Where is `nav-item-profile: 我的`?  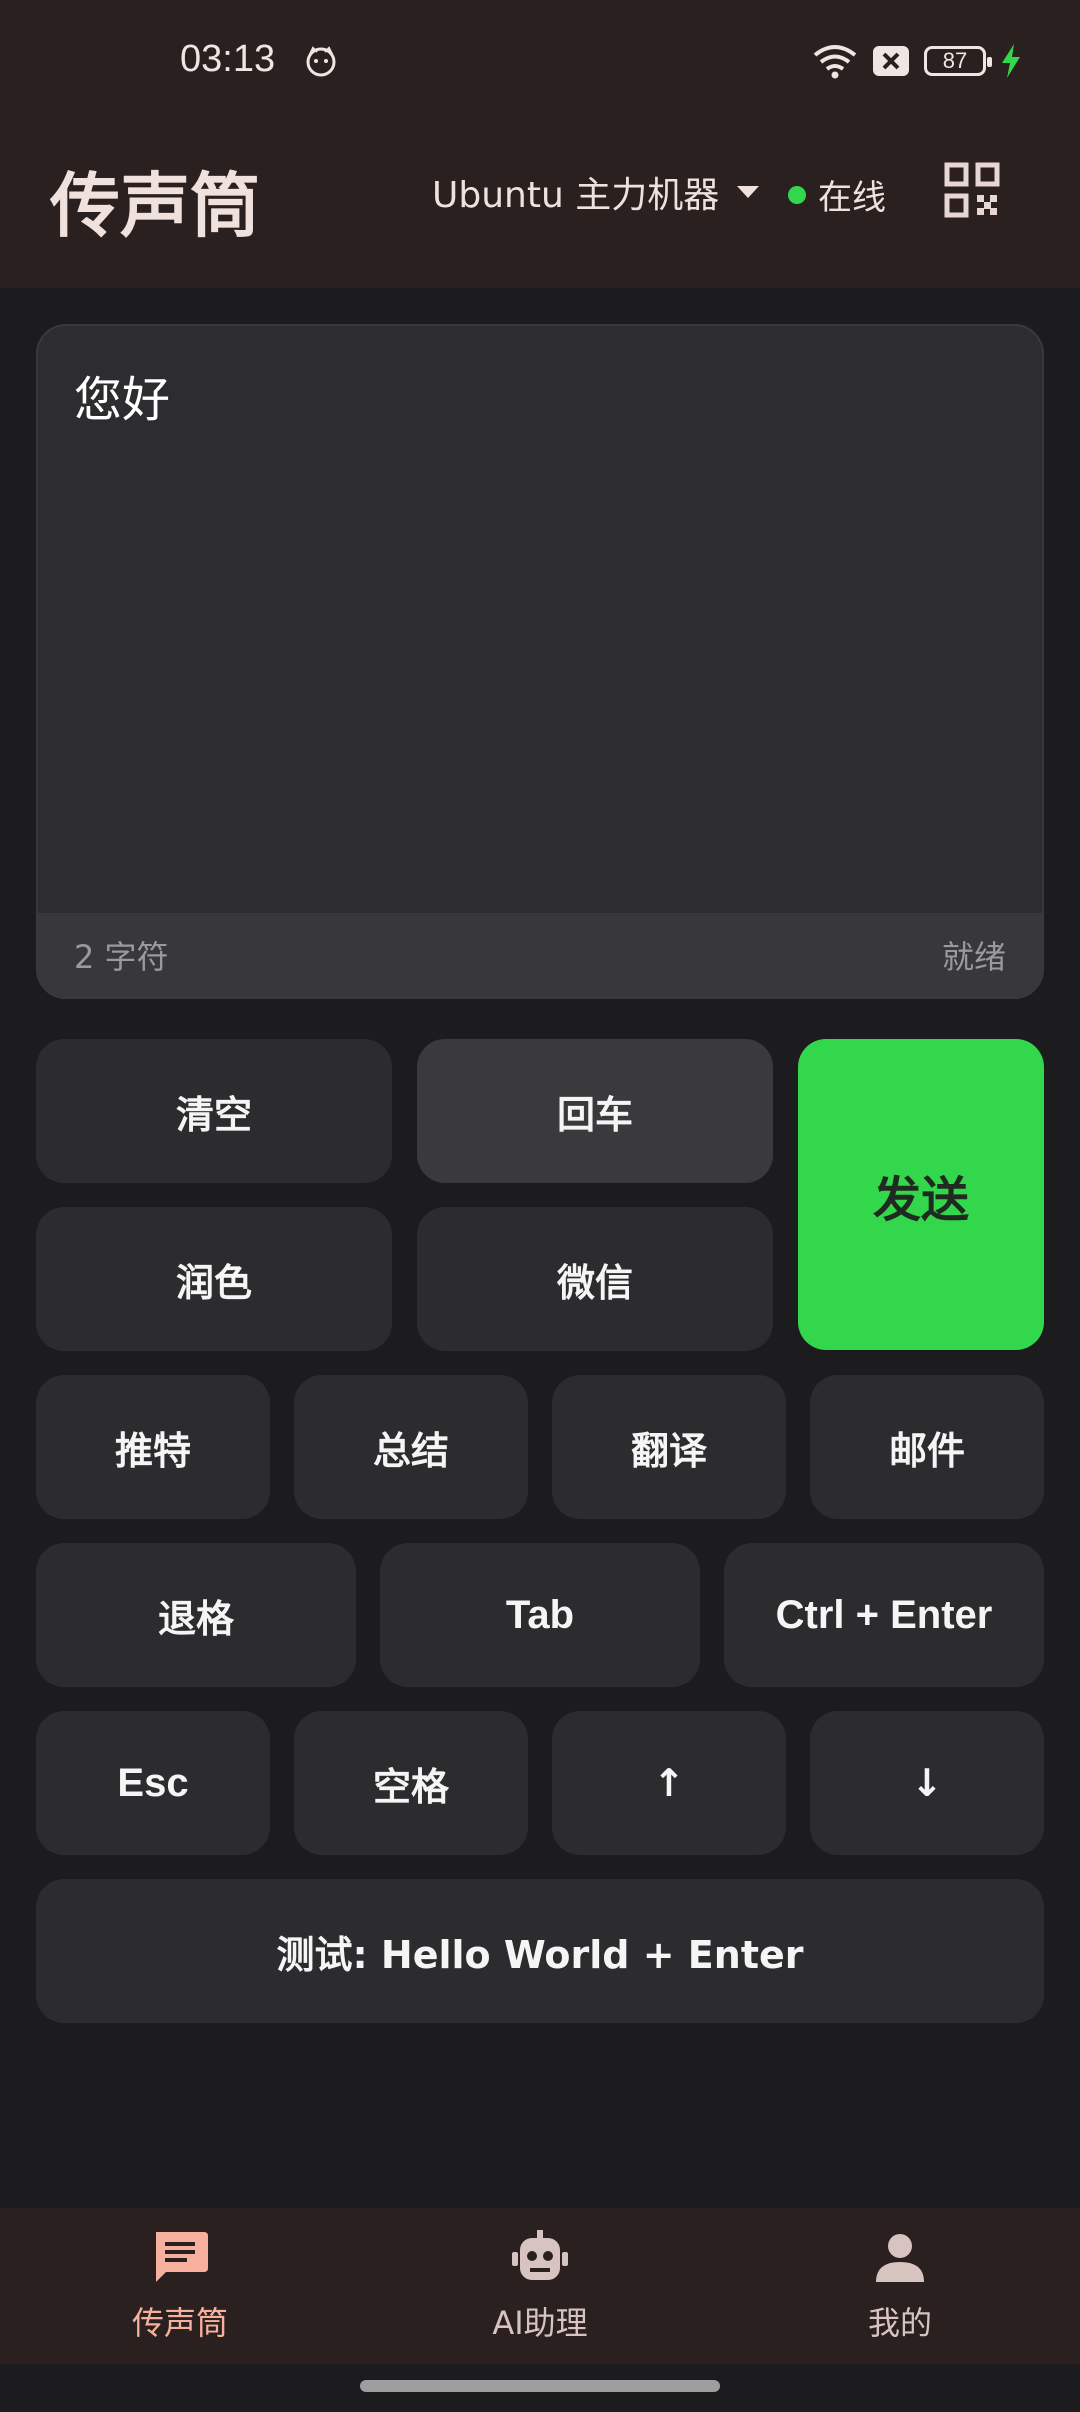 nav-item-profile: 我的 is located at coordinates (900, 2286).